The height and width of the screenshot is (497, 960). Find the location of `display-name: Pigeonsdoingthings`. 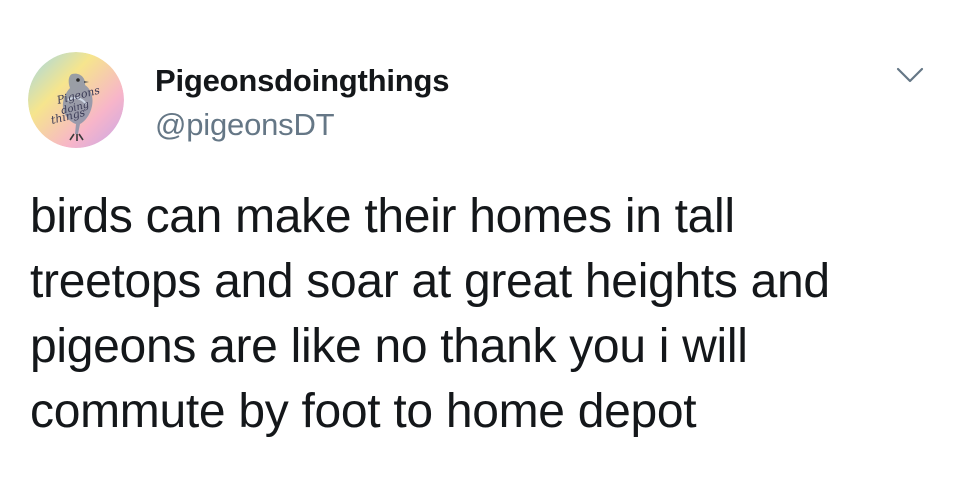

display-name: Pigeonsdoingthings is located at coordinates (302, 81).